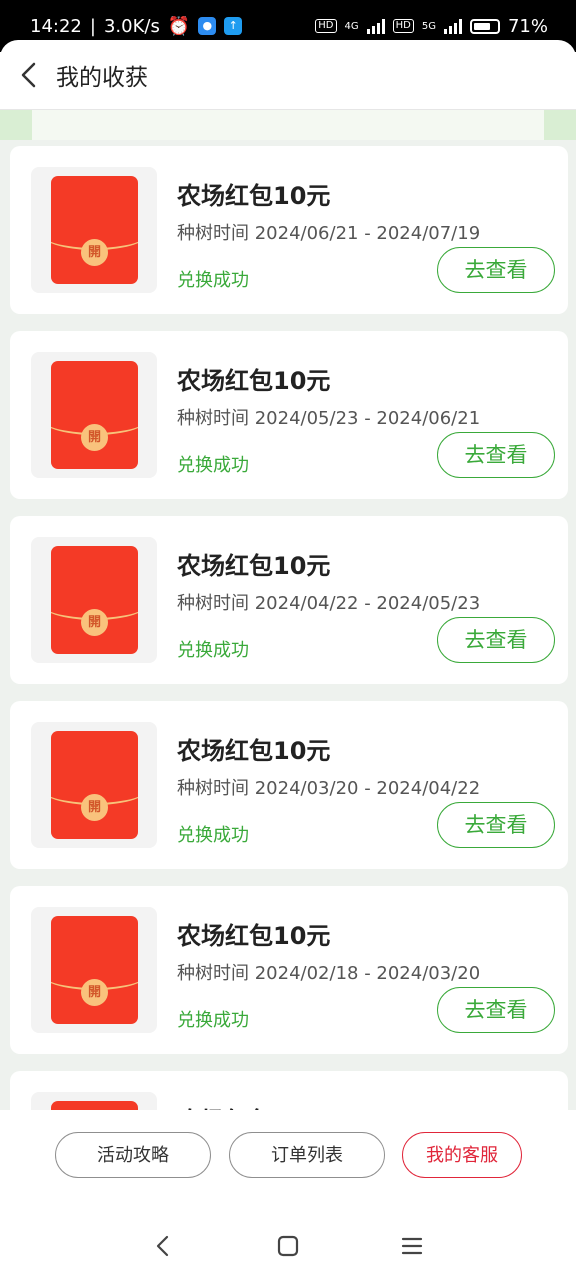 Image resolution: width=576 pixels, height=1280 pixels. What do you see at coordinates (56, 26) in the screenshot?
I see `status-time: 14:22` at bounding box center [56, 26].